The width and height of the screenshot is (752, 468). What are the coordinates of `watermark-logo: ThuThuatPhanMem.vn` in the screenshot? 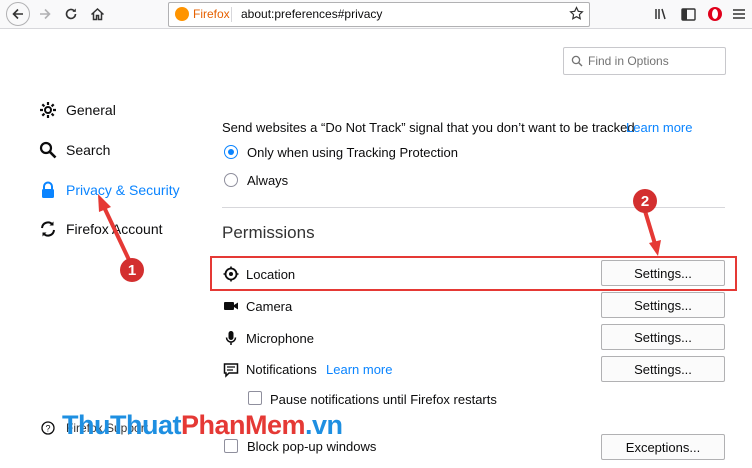 It's located at (202, 425).